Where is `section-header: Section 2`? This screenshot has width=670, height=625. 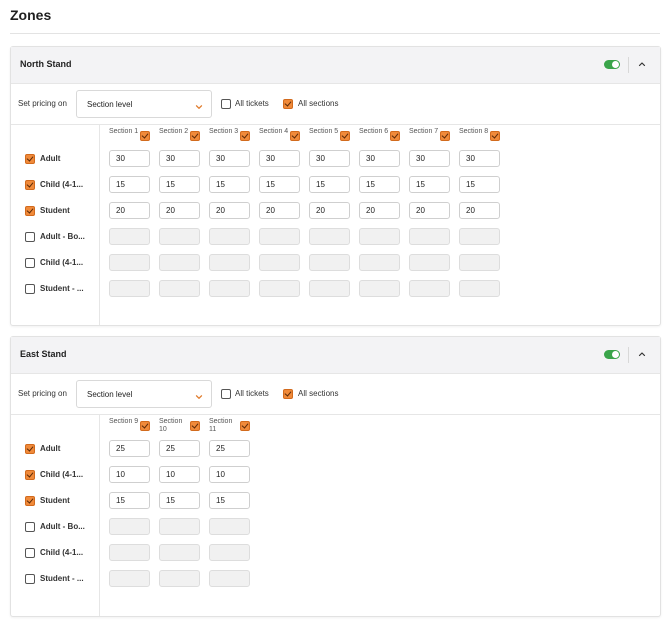
section-header: Section 2 is located at coordinates (184, 138).